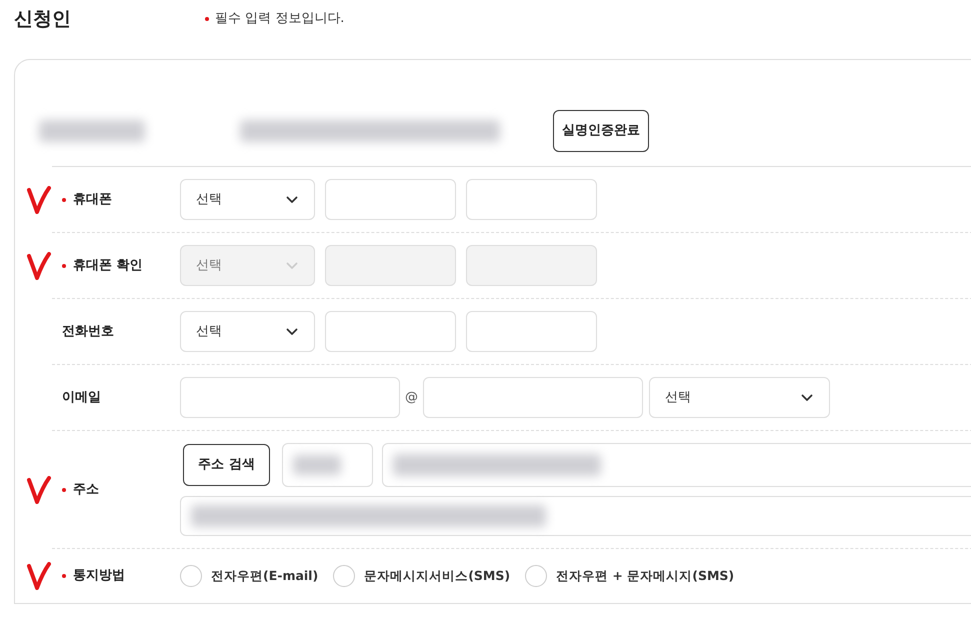 The width and height of the screenshot is (971, 622). I want to click on blurred-text, so click(317, 465).